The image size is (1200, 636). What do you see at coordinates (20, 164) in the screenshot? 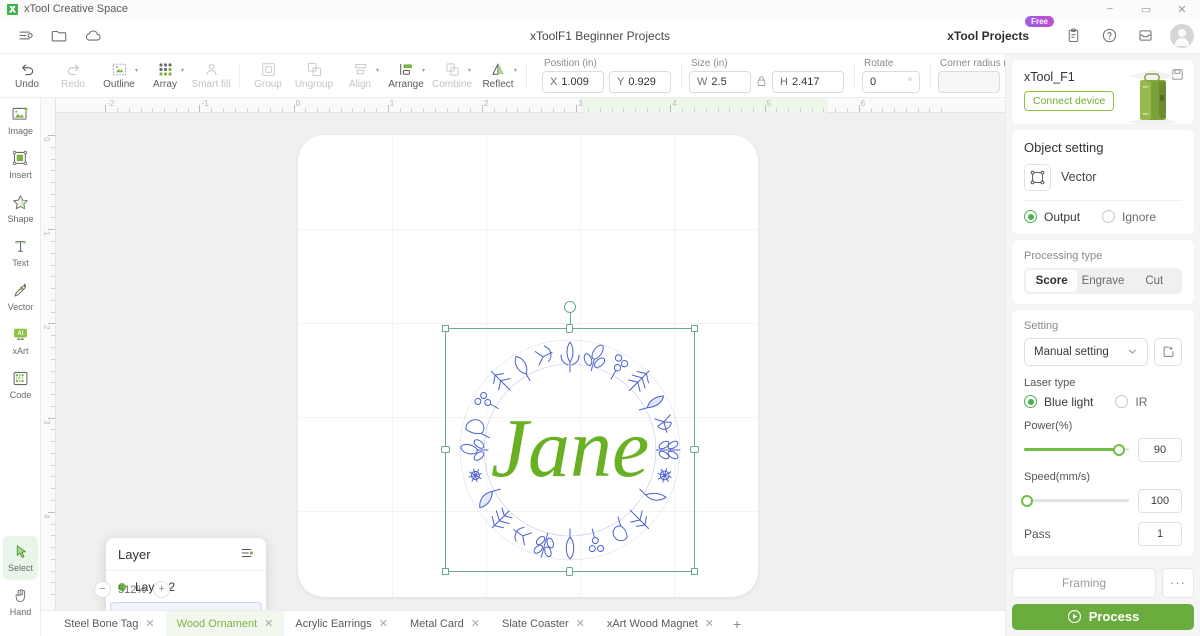
I see `sidebar-item-insert: Insert` at bounding box center [20, 164].